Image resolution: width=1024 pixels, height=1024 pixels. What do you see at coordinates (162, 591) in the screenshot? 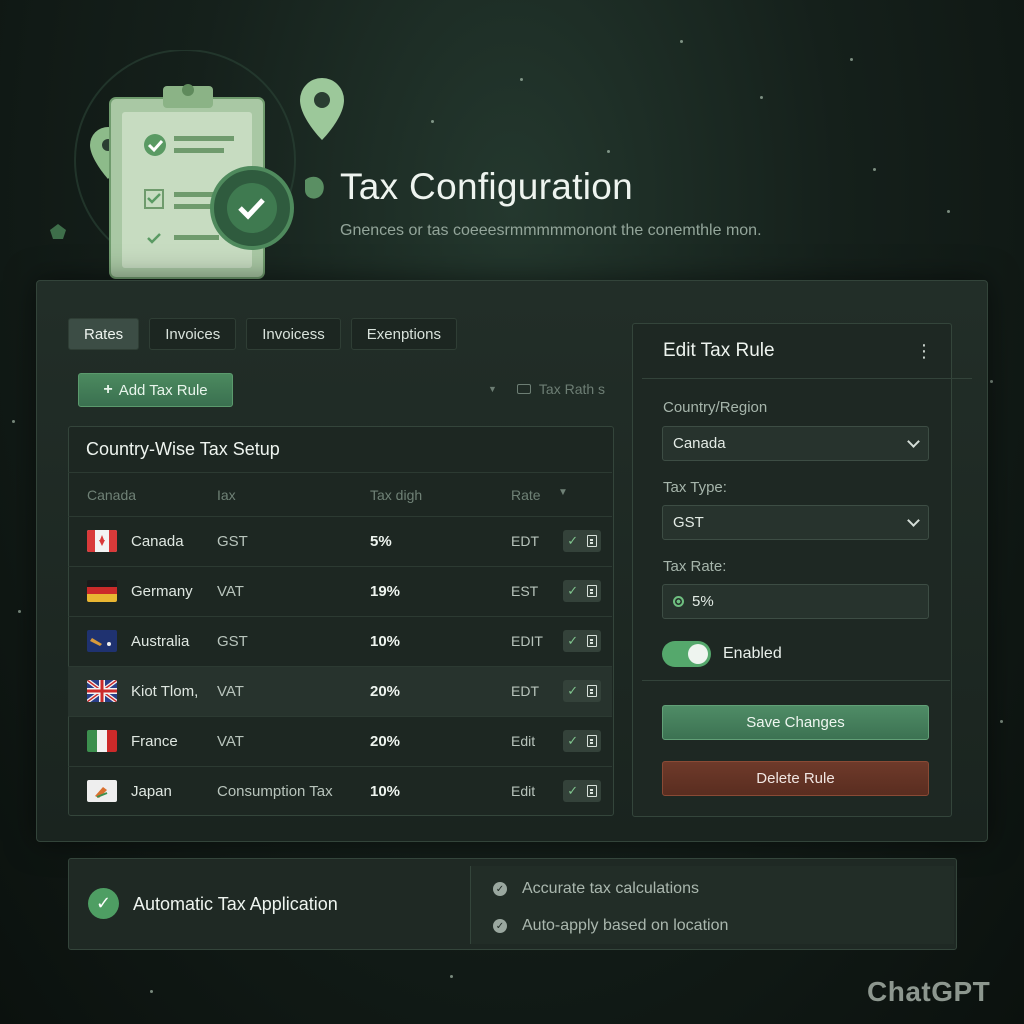
I see `country-cell: Germany` at bounding box center [162, 591].